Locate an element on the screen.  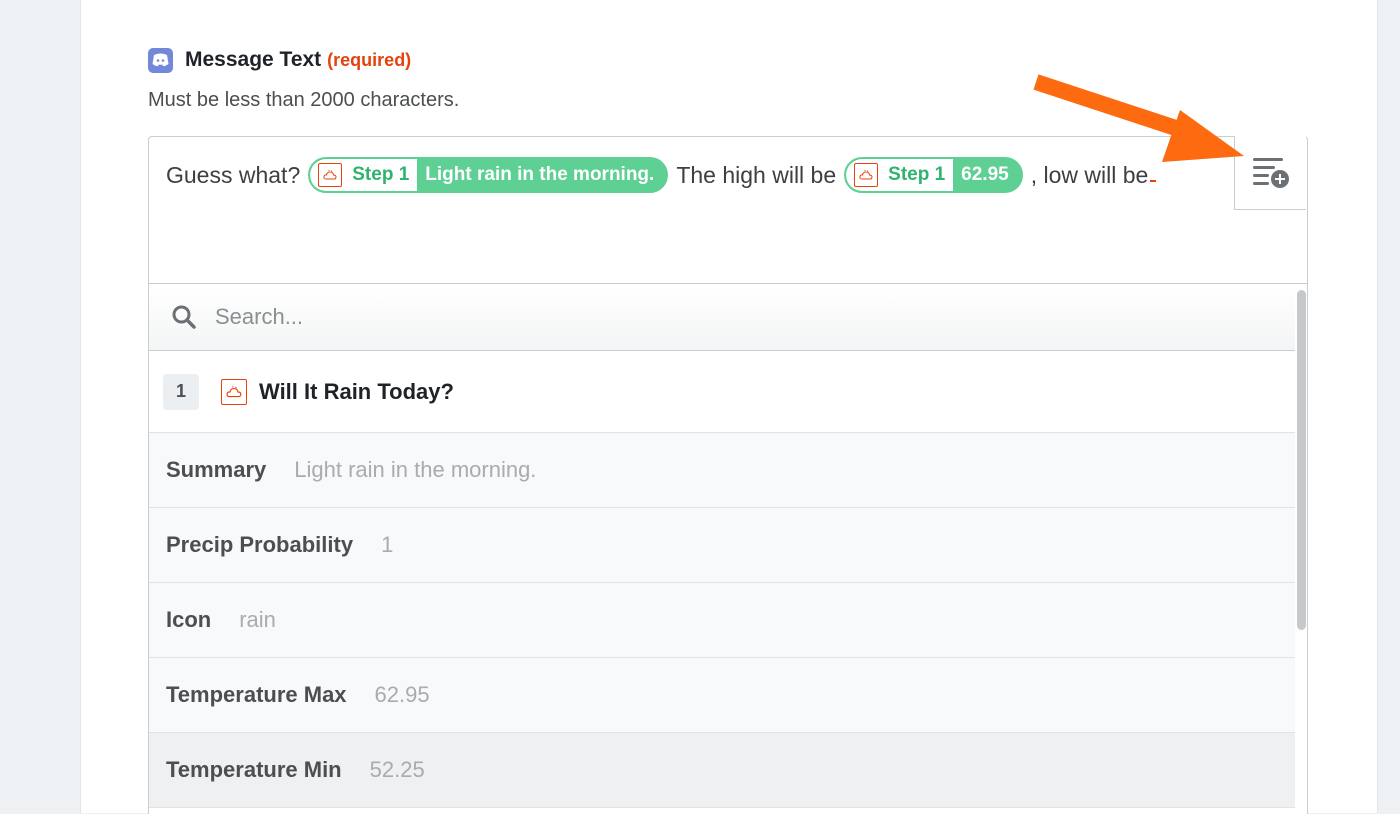
pill-value: Light rain in the morning. is located at coordinates (540, 174).